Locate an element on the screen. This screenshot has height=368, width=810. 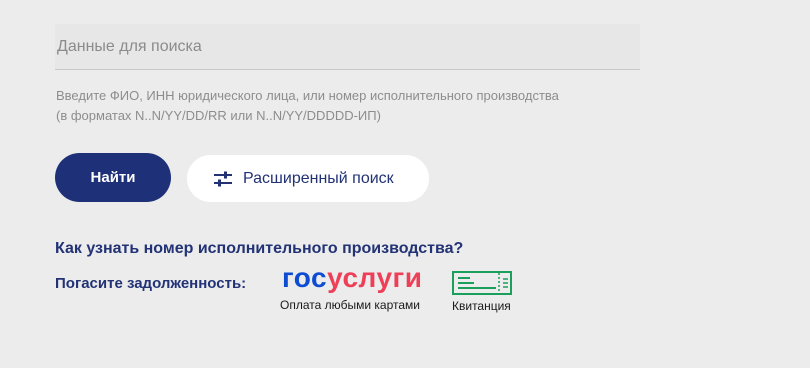
pay-debt-label: Погасите задолженность: is located at coordinates (151, 283).